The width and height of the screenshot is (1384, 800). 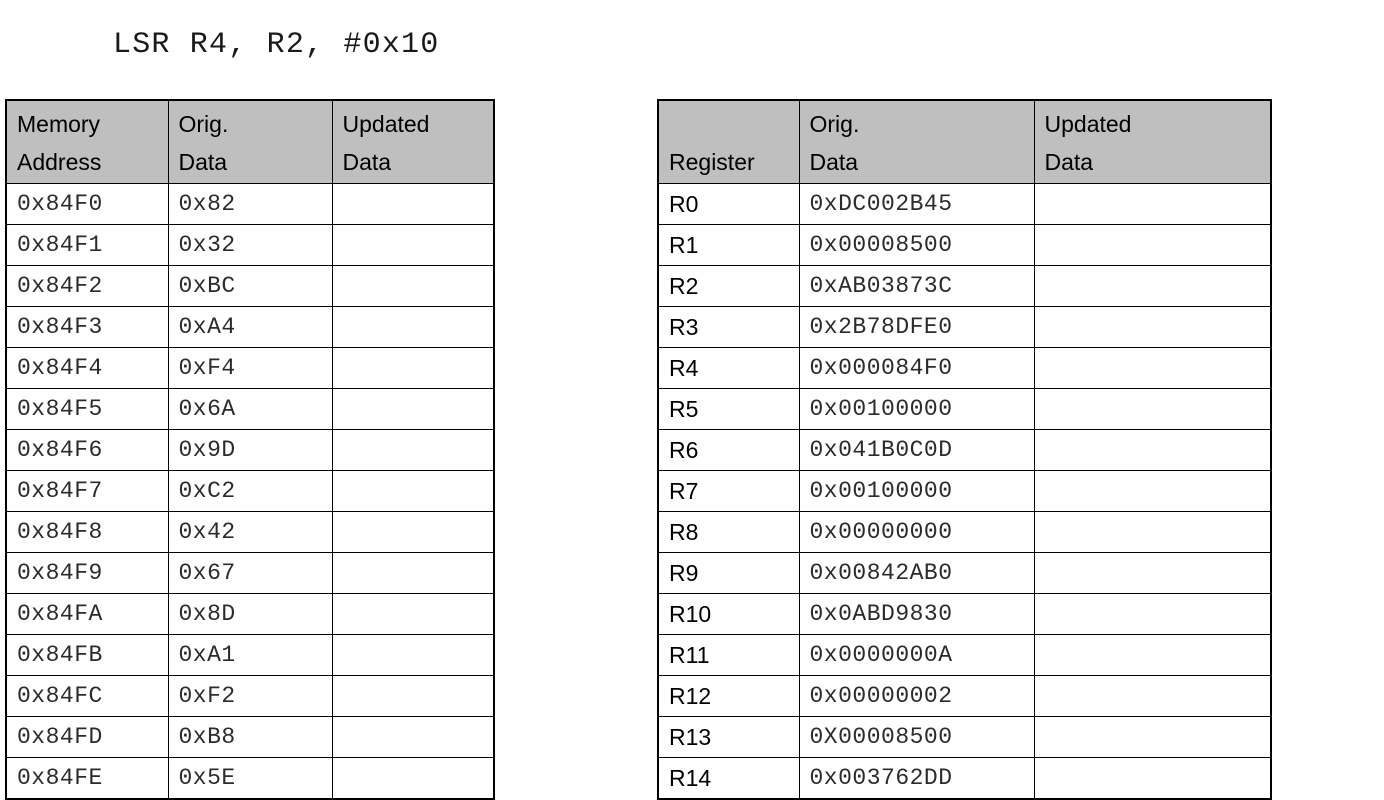 I want to click on cell-orig-data: 0x9D, so click(x=250, y=450).